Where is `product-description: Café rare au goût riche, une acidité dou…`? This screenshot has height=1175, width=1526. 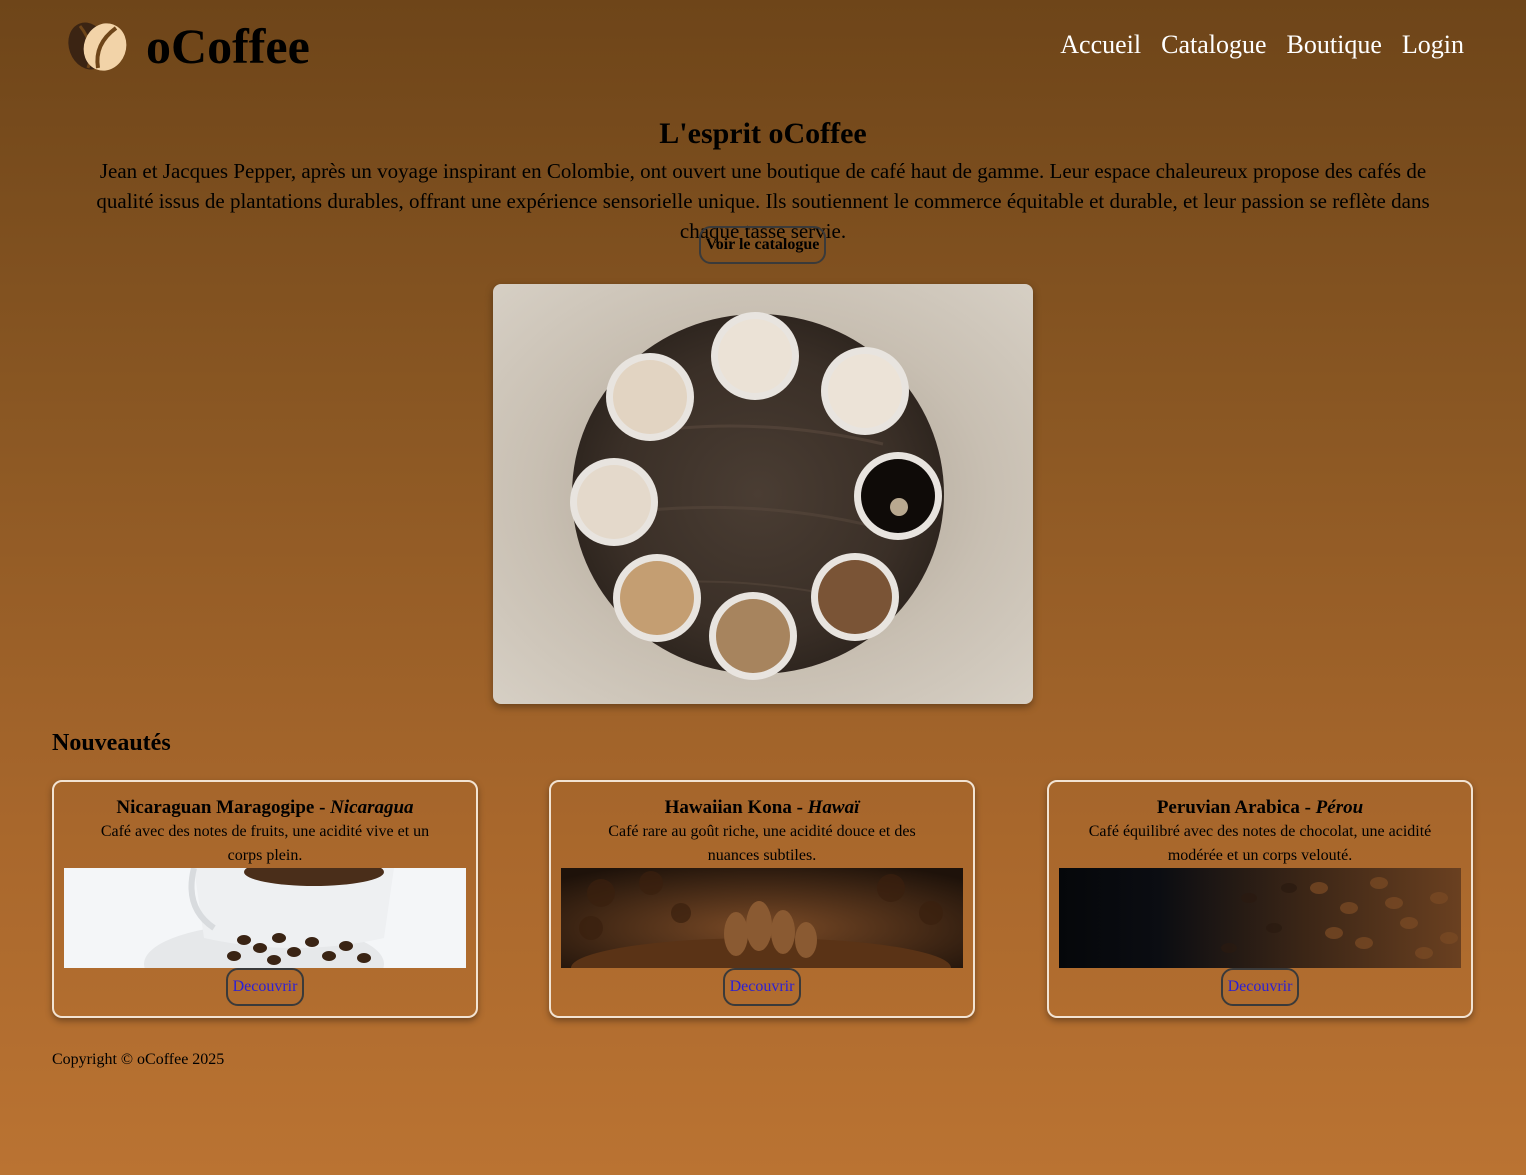 product-description: Café rare au goût riche, une acidité dou… is located at coordinates (762, 843).